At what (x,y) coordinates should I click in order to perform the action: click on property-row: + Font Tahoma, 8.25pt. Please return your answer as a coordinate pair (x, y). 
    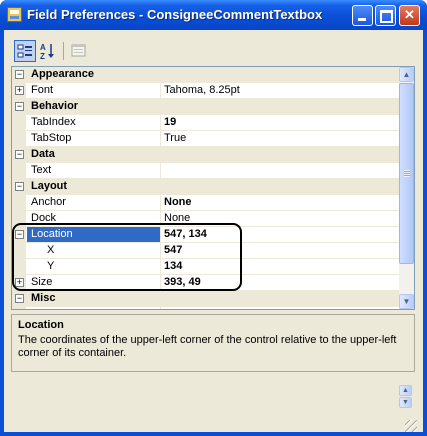
    Looking at the image, I should click on (205, 91).